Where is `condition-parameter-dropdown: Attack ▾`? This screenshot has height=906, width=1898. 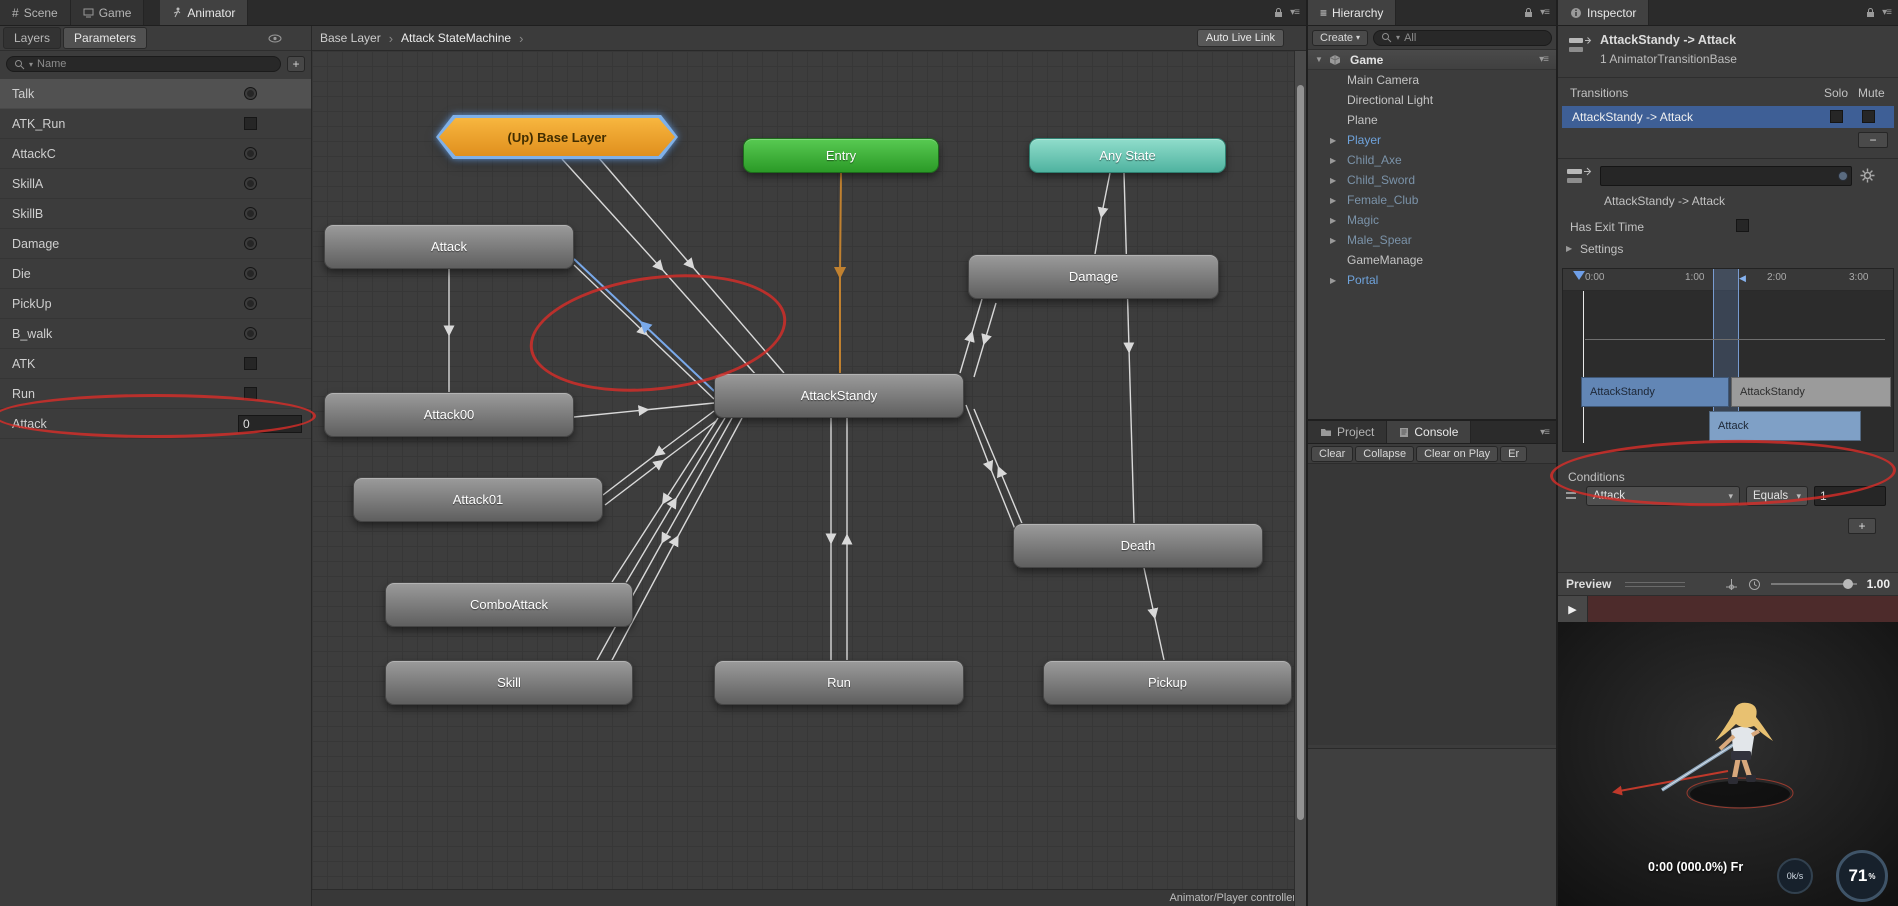
condition-parameter-dropdown: Attack ▾ is located at coordinates (1663, 496).